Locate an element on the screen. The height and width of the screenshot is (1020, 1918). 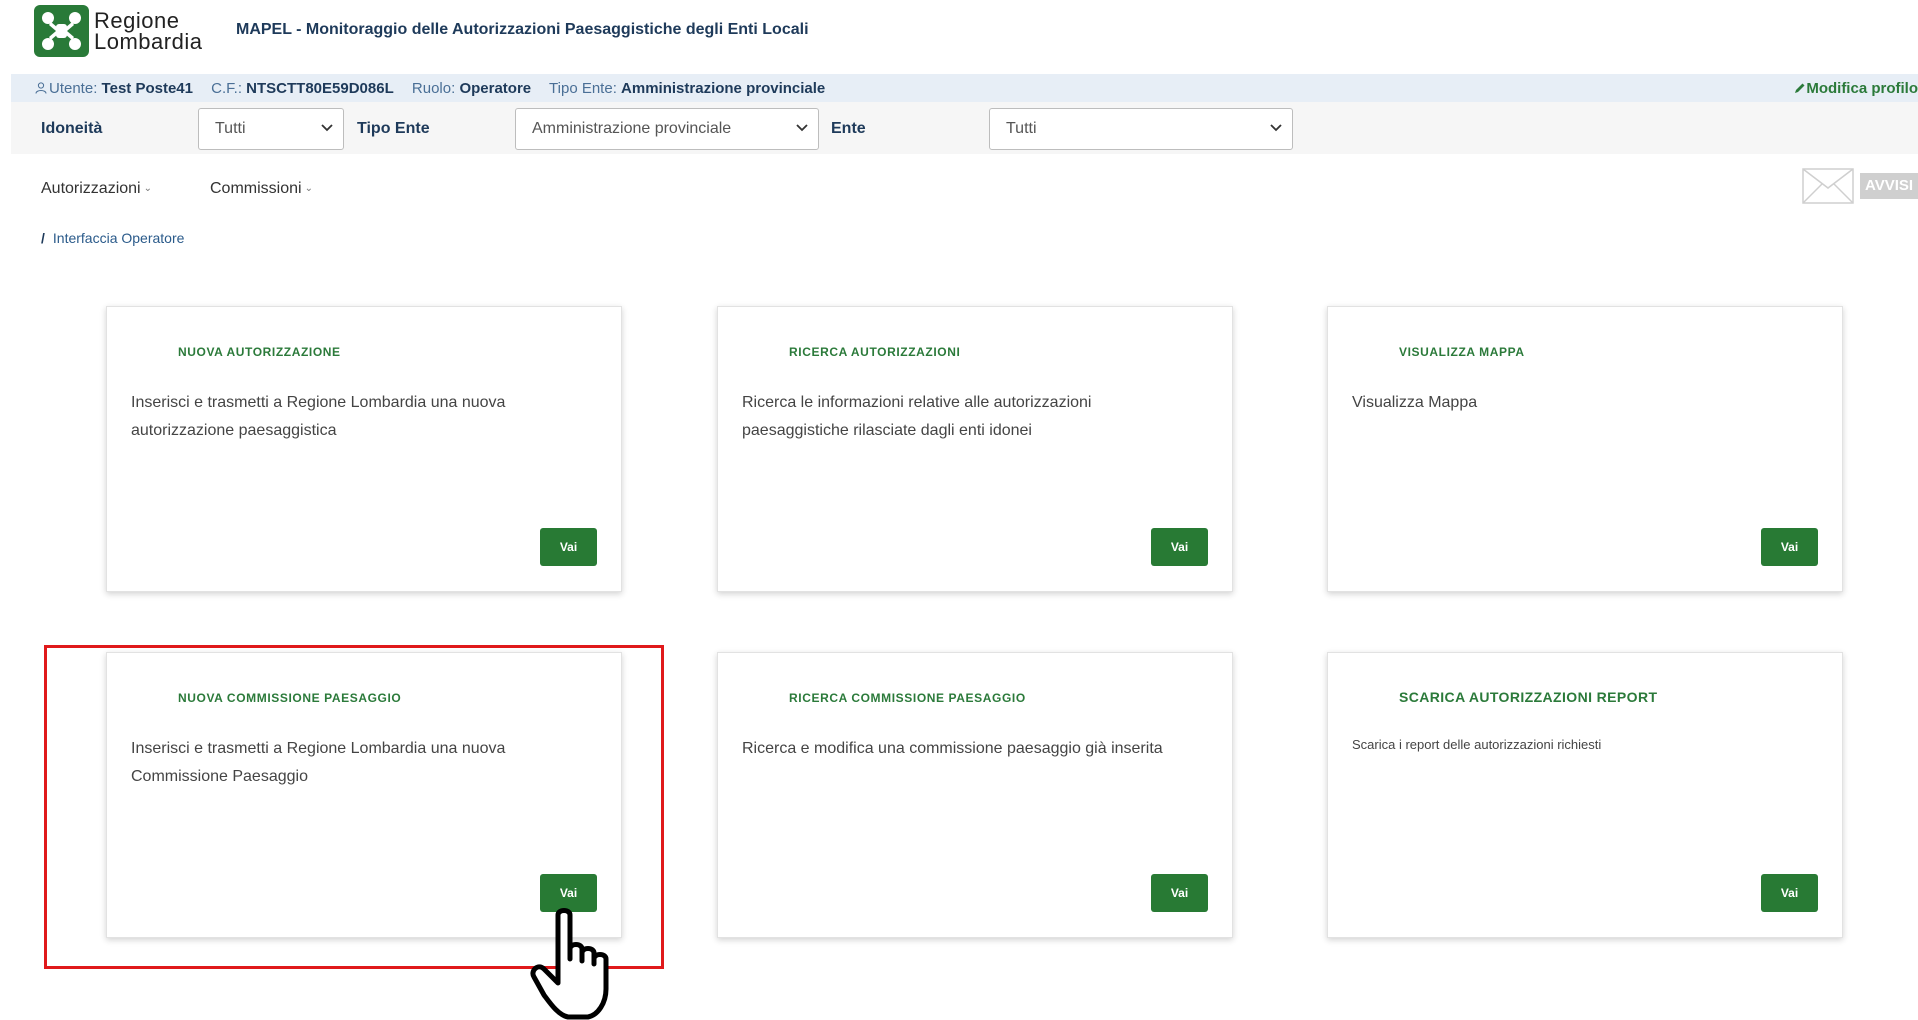
regione-lombardia-logo-icon is located at coordinates (61, 31).